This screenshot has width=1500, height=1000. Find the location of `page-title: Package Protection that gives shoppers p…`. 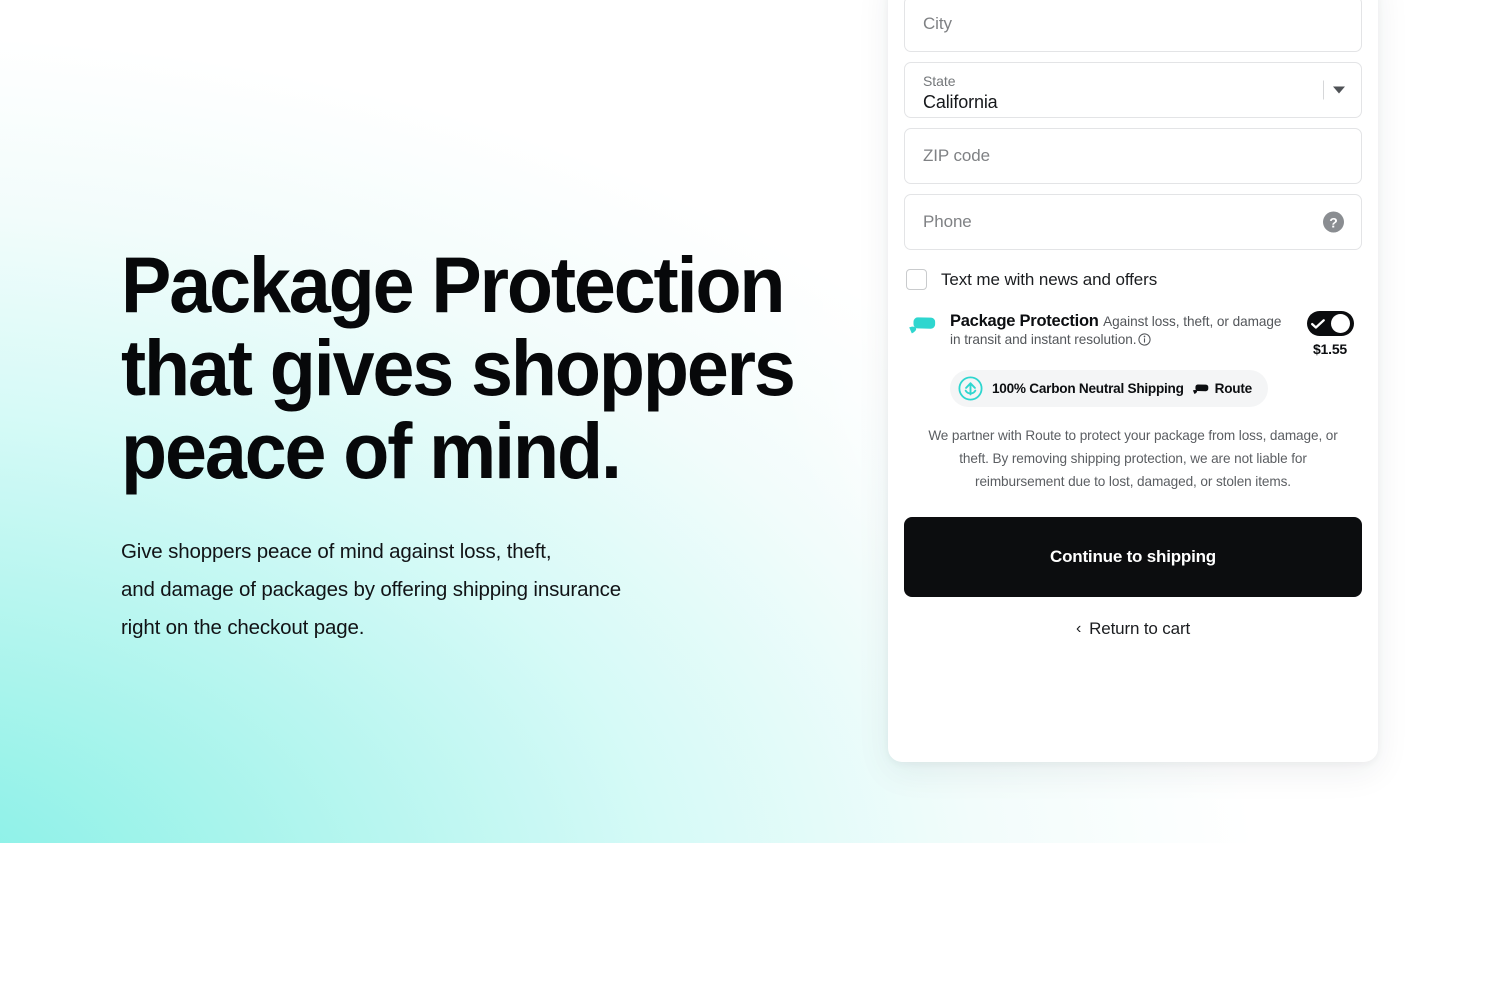

page-title: Package Protection that gives shoppers p… is located at coordinates (458, 367).